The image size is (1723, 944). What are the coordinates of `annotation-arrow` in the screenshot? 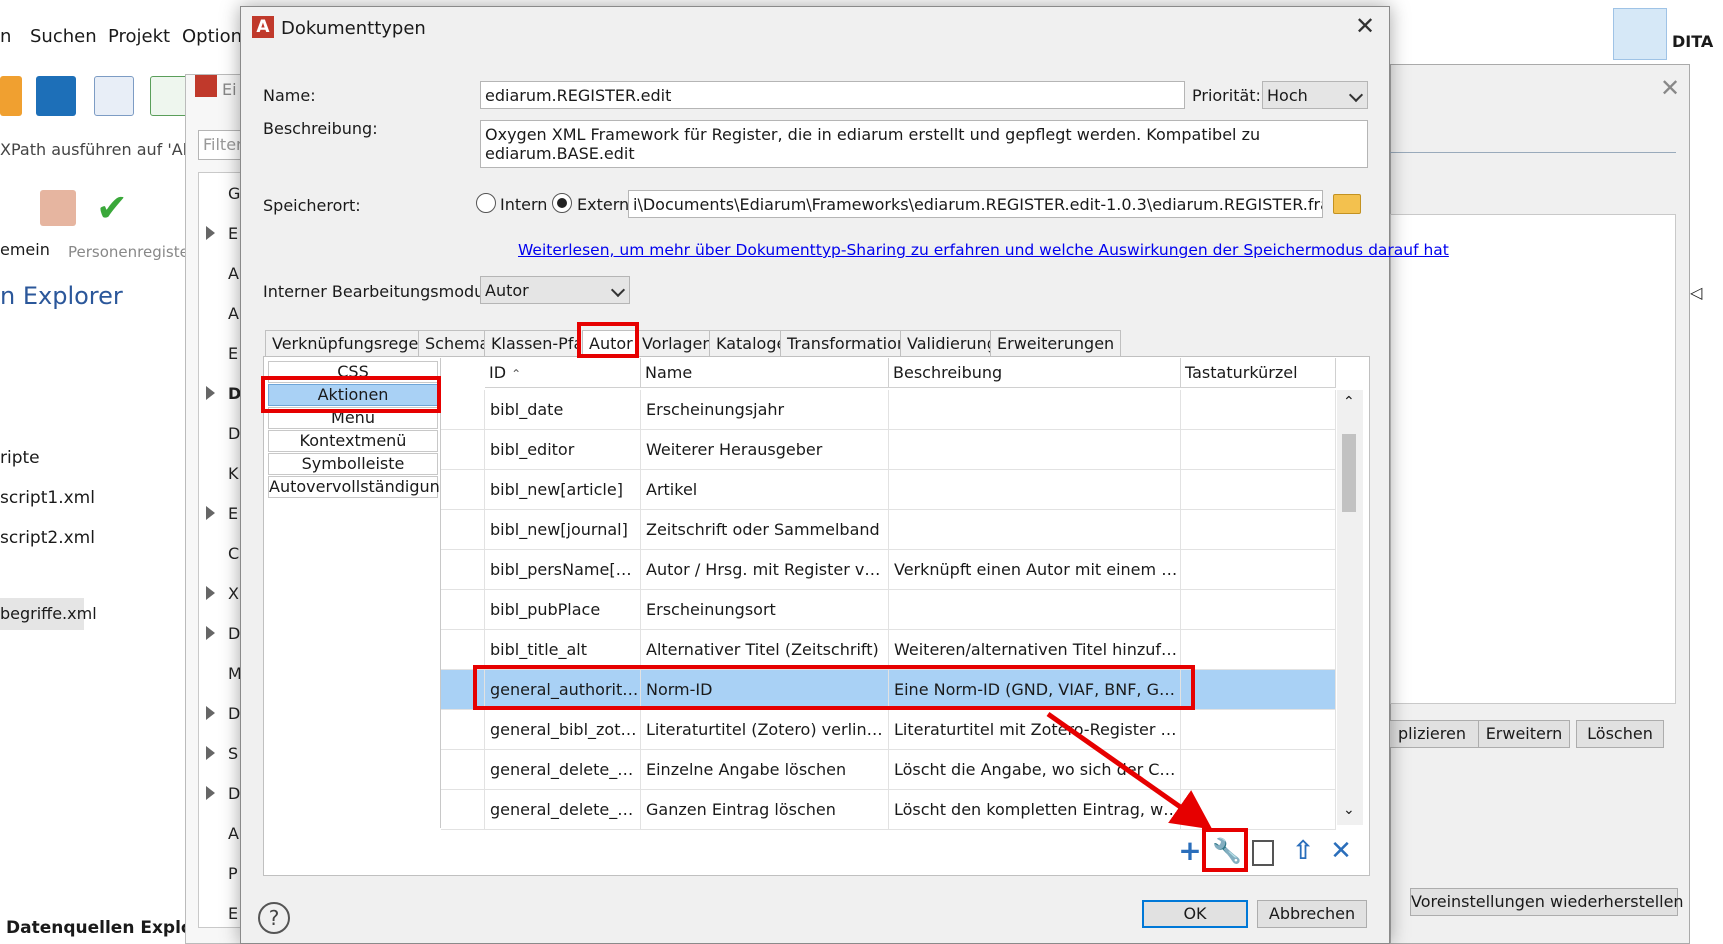 It's located at (1129, 770).